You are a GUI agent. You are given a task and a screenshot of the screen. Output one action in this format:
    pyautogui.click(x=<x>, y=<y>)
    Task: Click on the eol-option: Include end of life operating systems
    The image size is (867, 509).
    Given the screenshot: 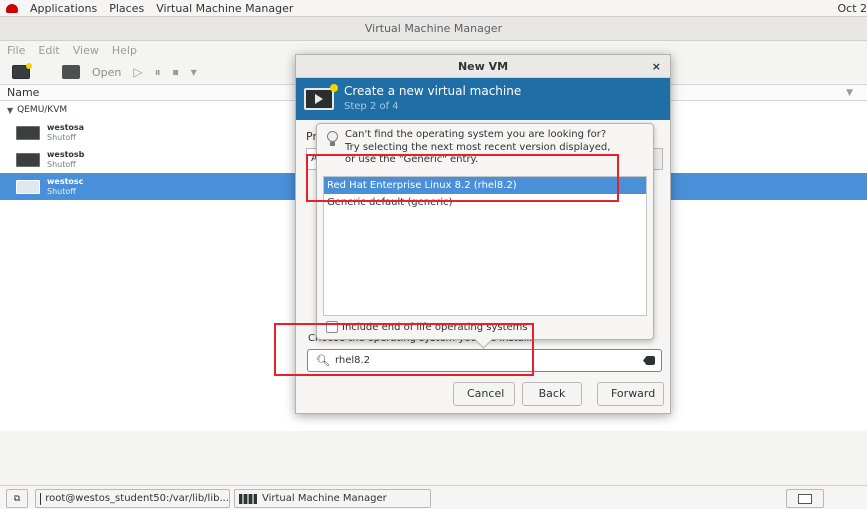 What is the action you would take?
    pyautogui.click(x=427, y=327)
    